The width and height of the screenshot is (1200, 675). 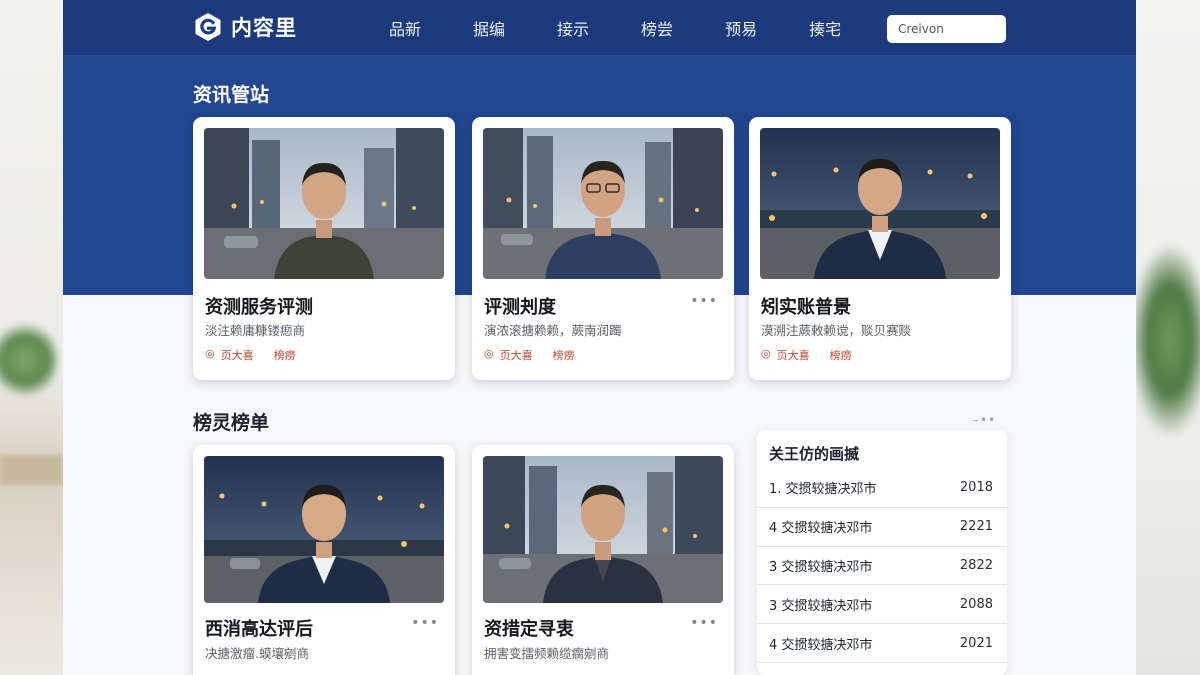 I want to click on search-input, so click(x=946, y=29).